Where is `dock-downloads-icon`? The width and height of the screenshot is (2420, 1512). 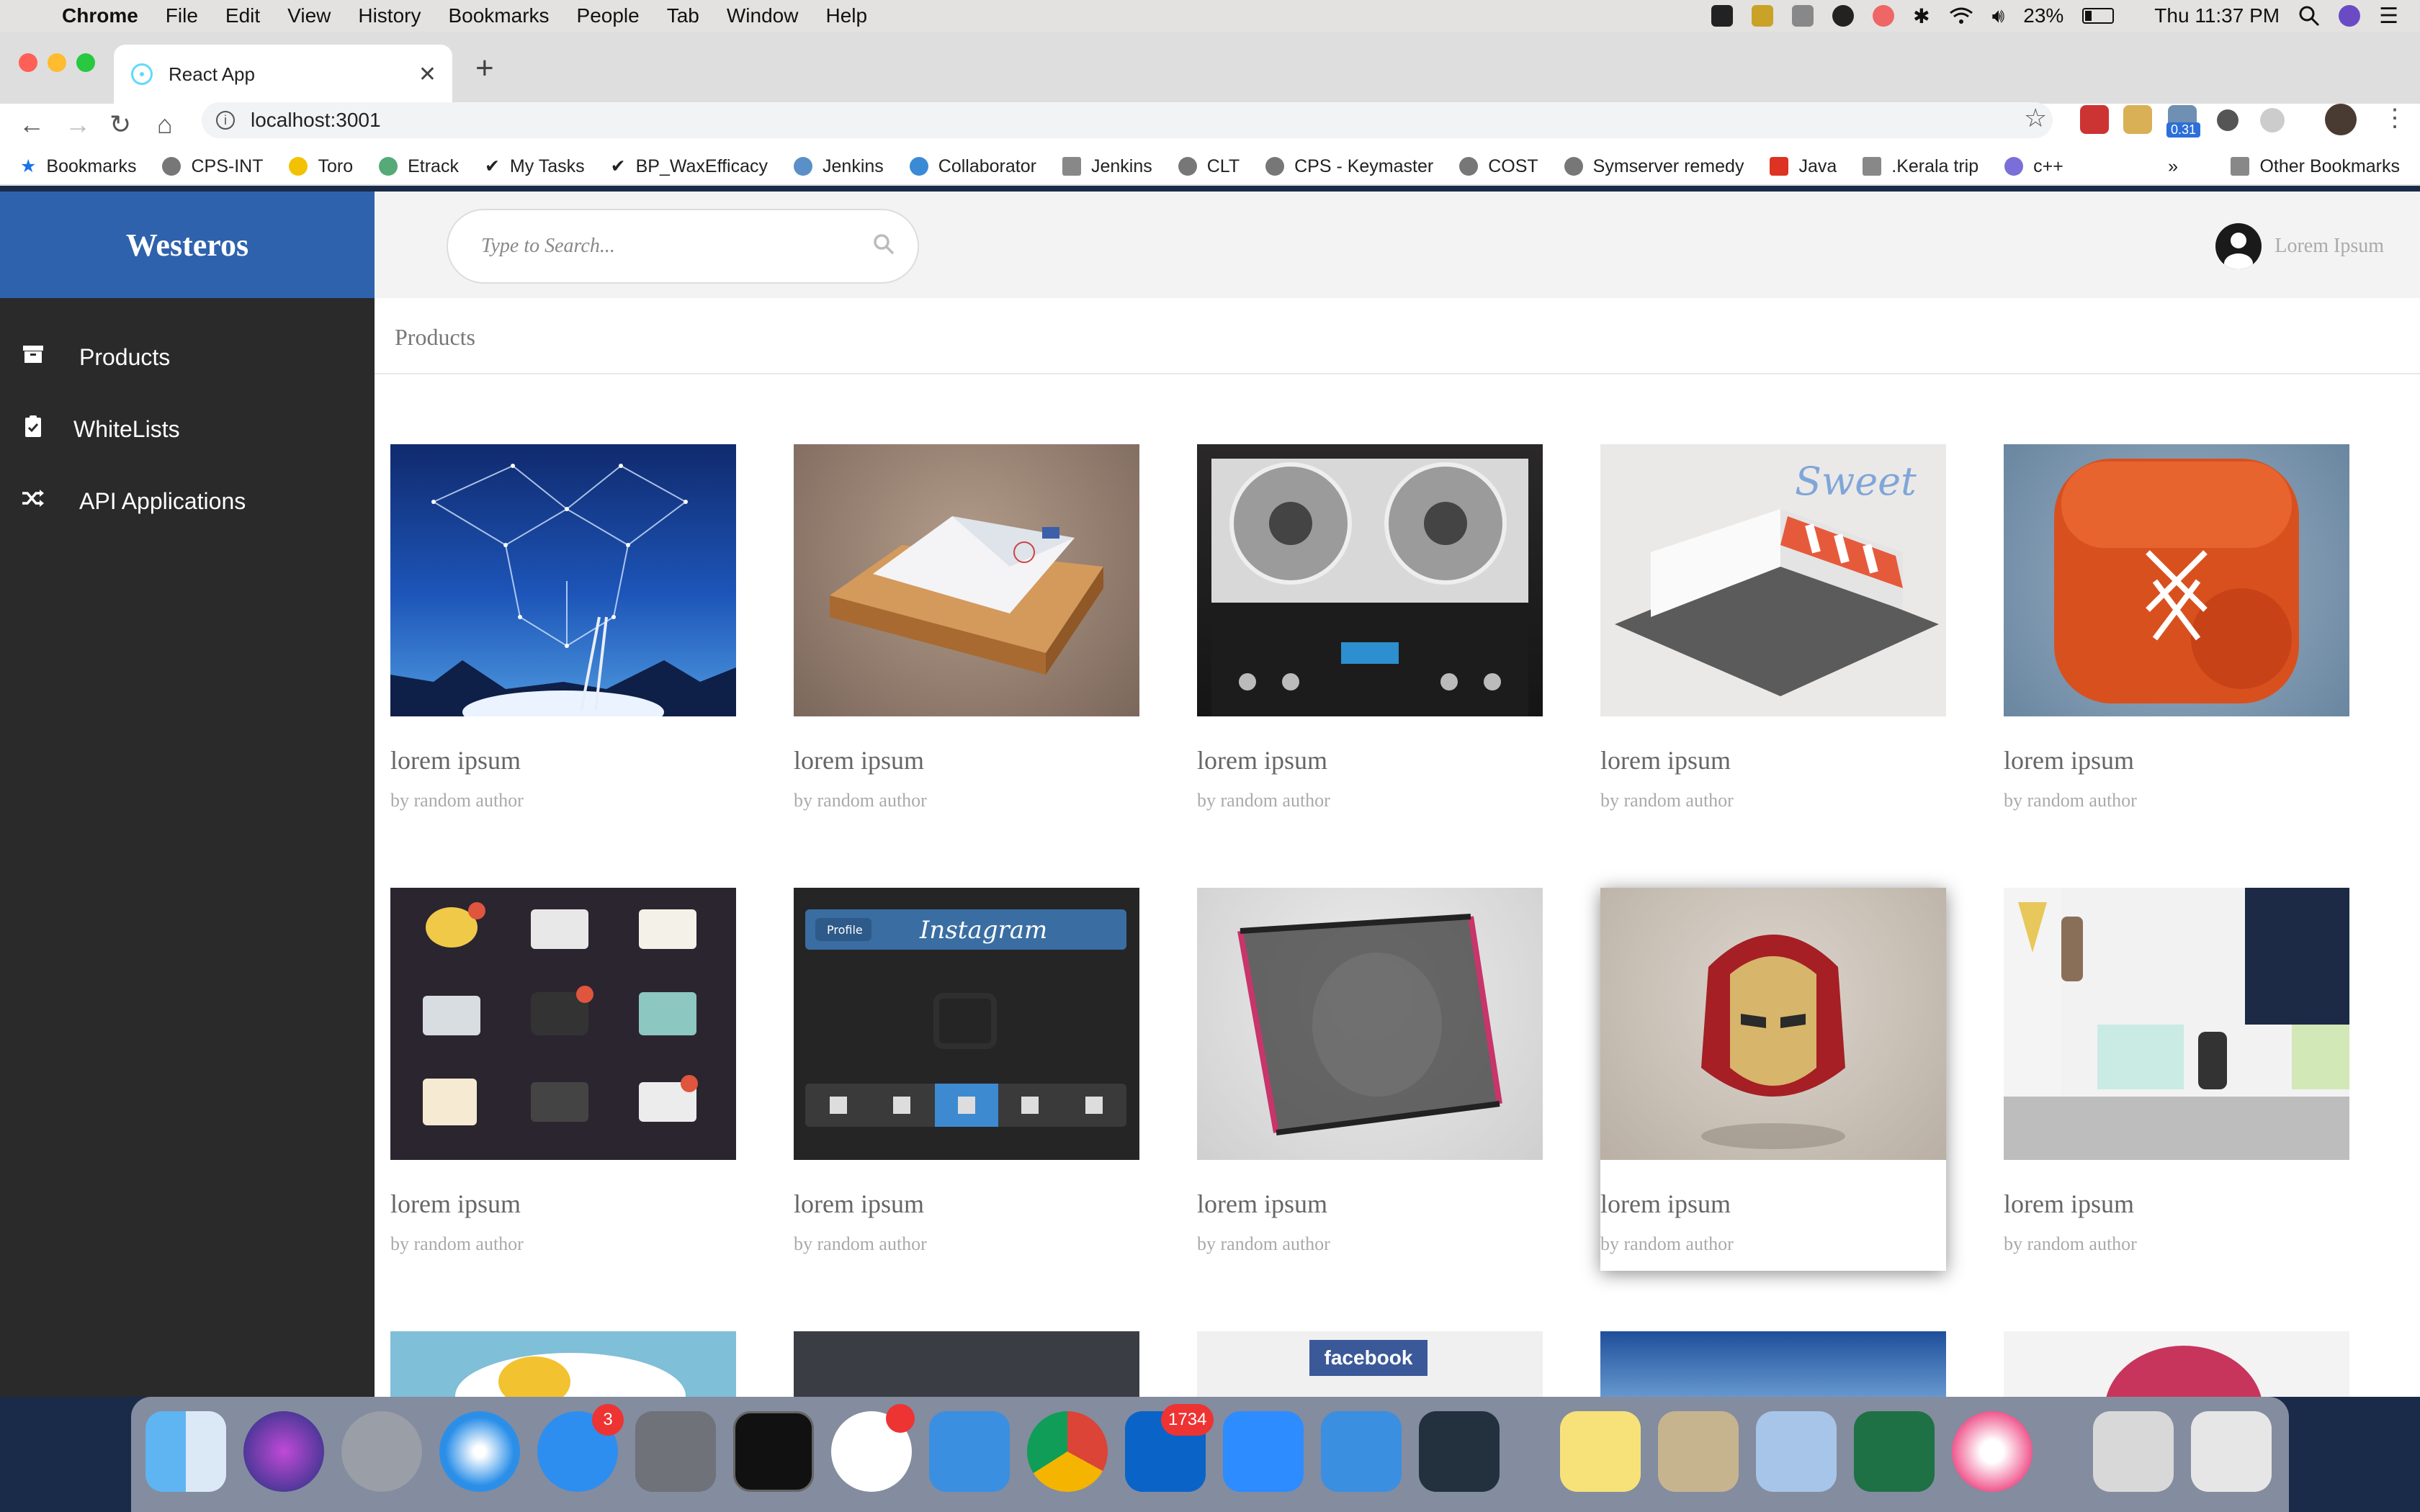 dock-downloads-icon is located at coordinates (2133, 1451).